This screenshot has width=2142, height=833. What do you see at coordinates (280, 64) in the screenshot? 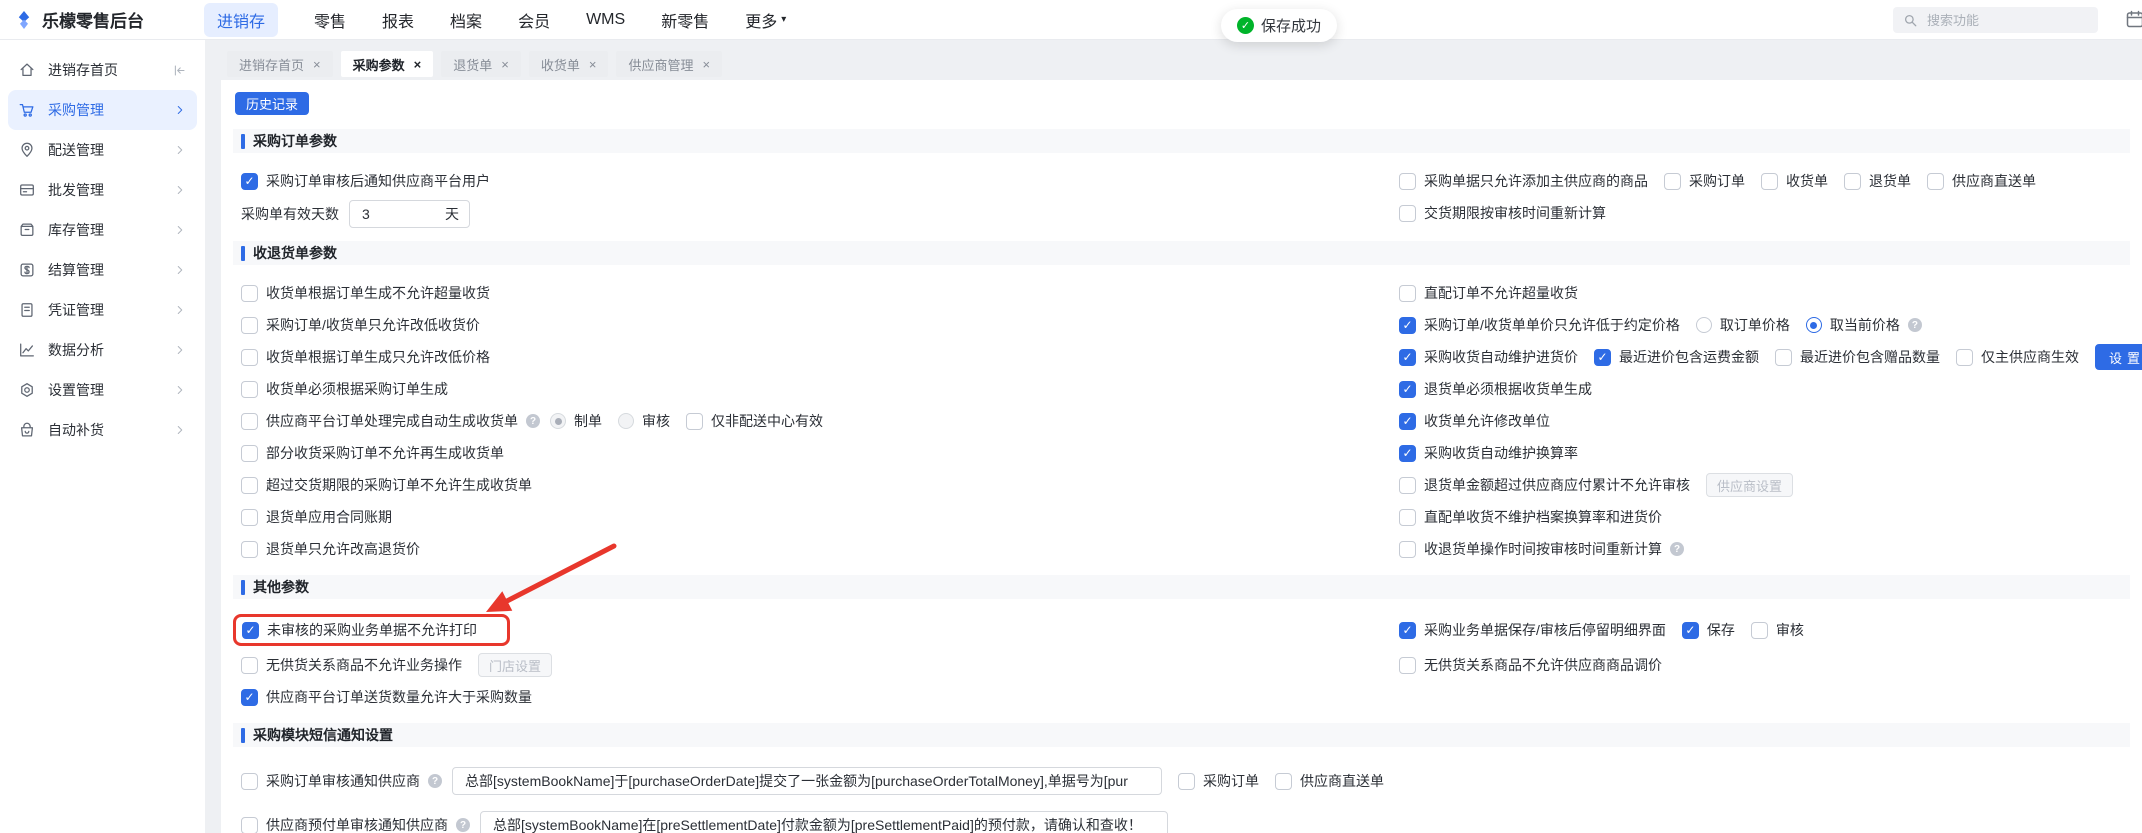
I see `tab: 进销存首页 ×` at bounding box center [280, 64].